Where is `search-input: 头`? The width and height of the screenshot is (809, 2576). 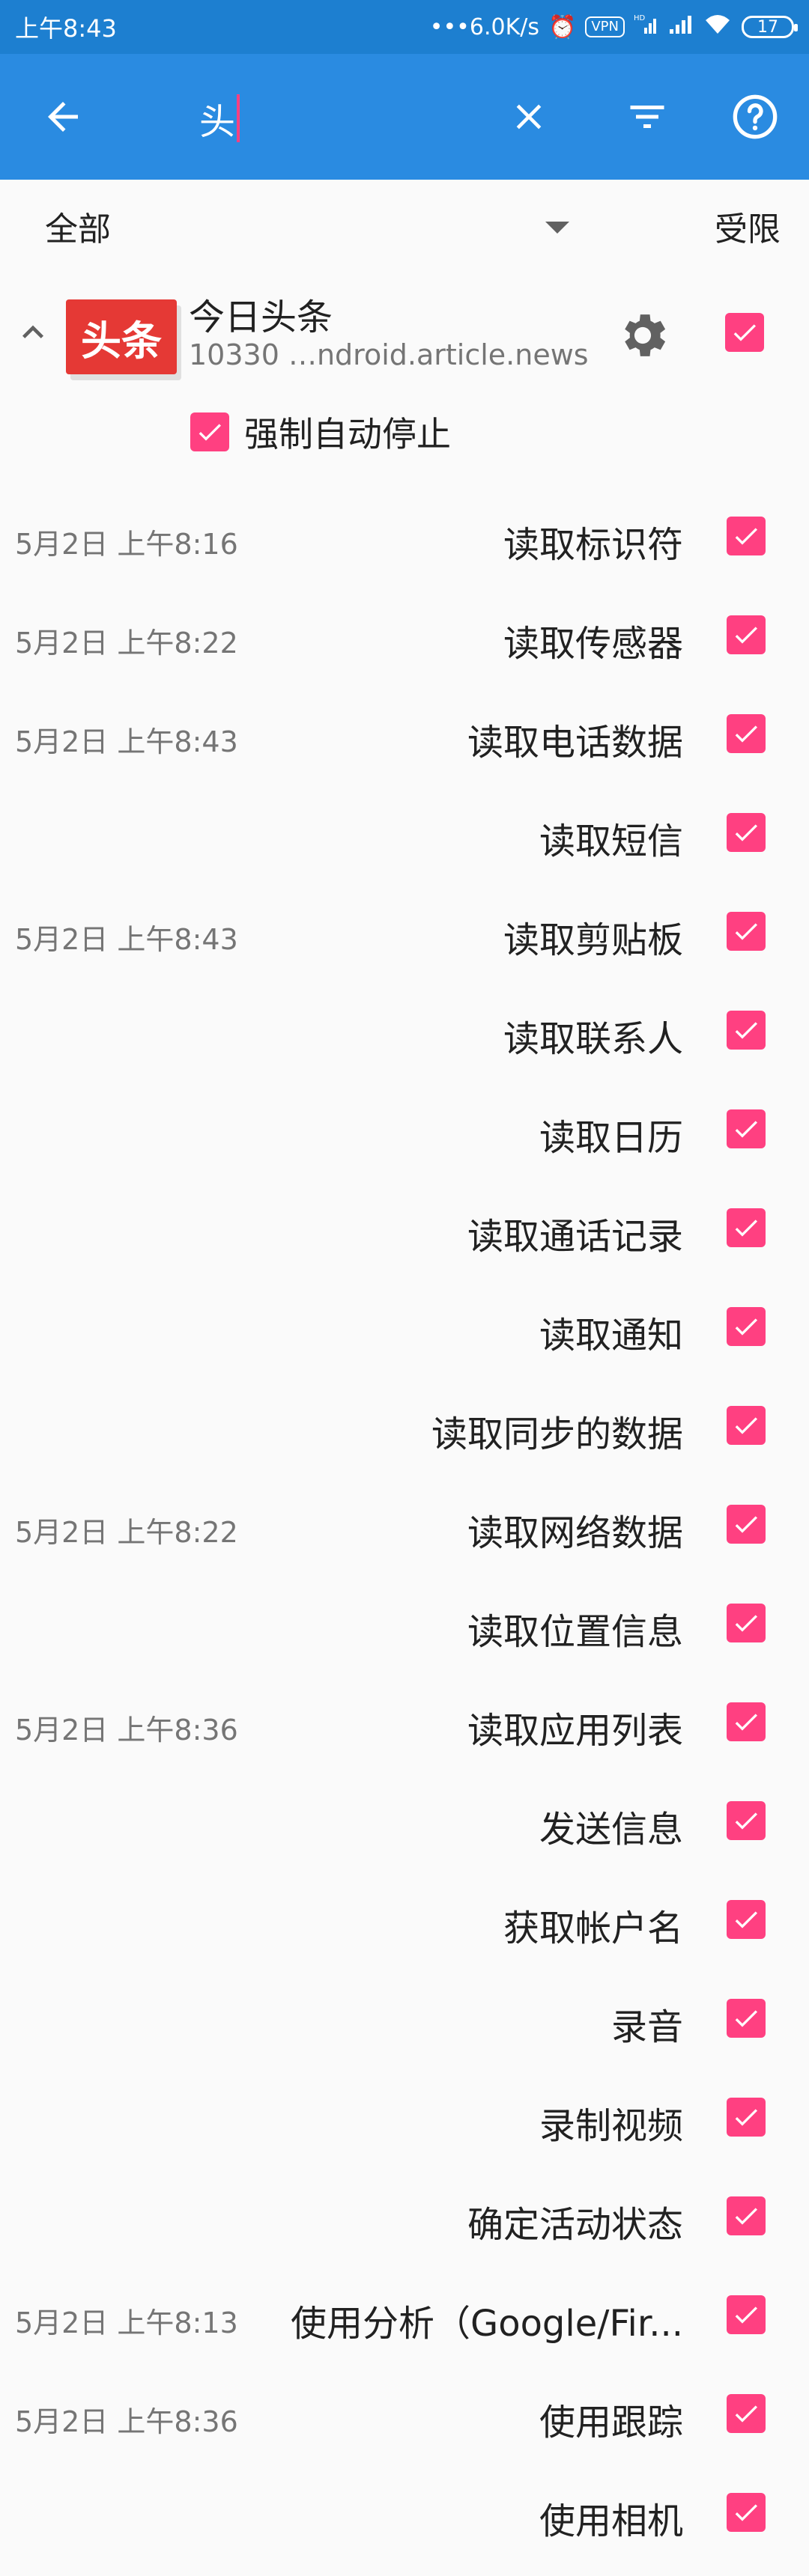
search-input: 头 is located at coordinates (219, 118).